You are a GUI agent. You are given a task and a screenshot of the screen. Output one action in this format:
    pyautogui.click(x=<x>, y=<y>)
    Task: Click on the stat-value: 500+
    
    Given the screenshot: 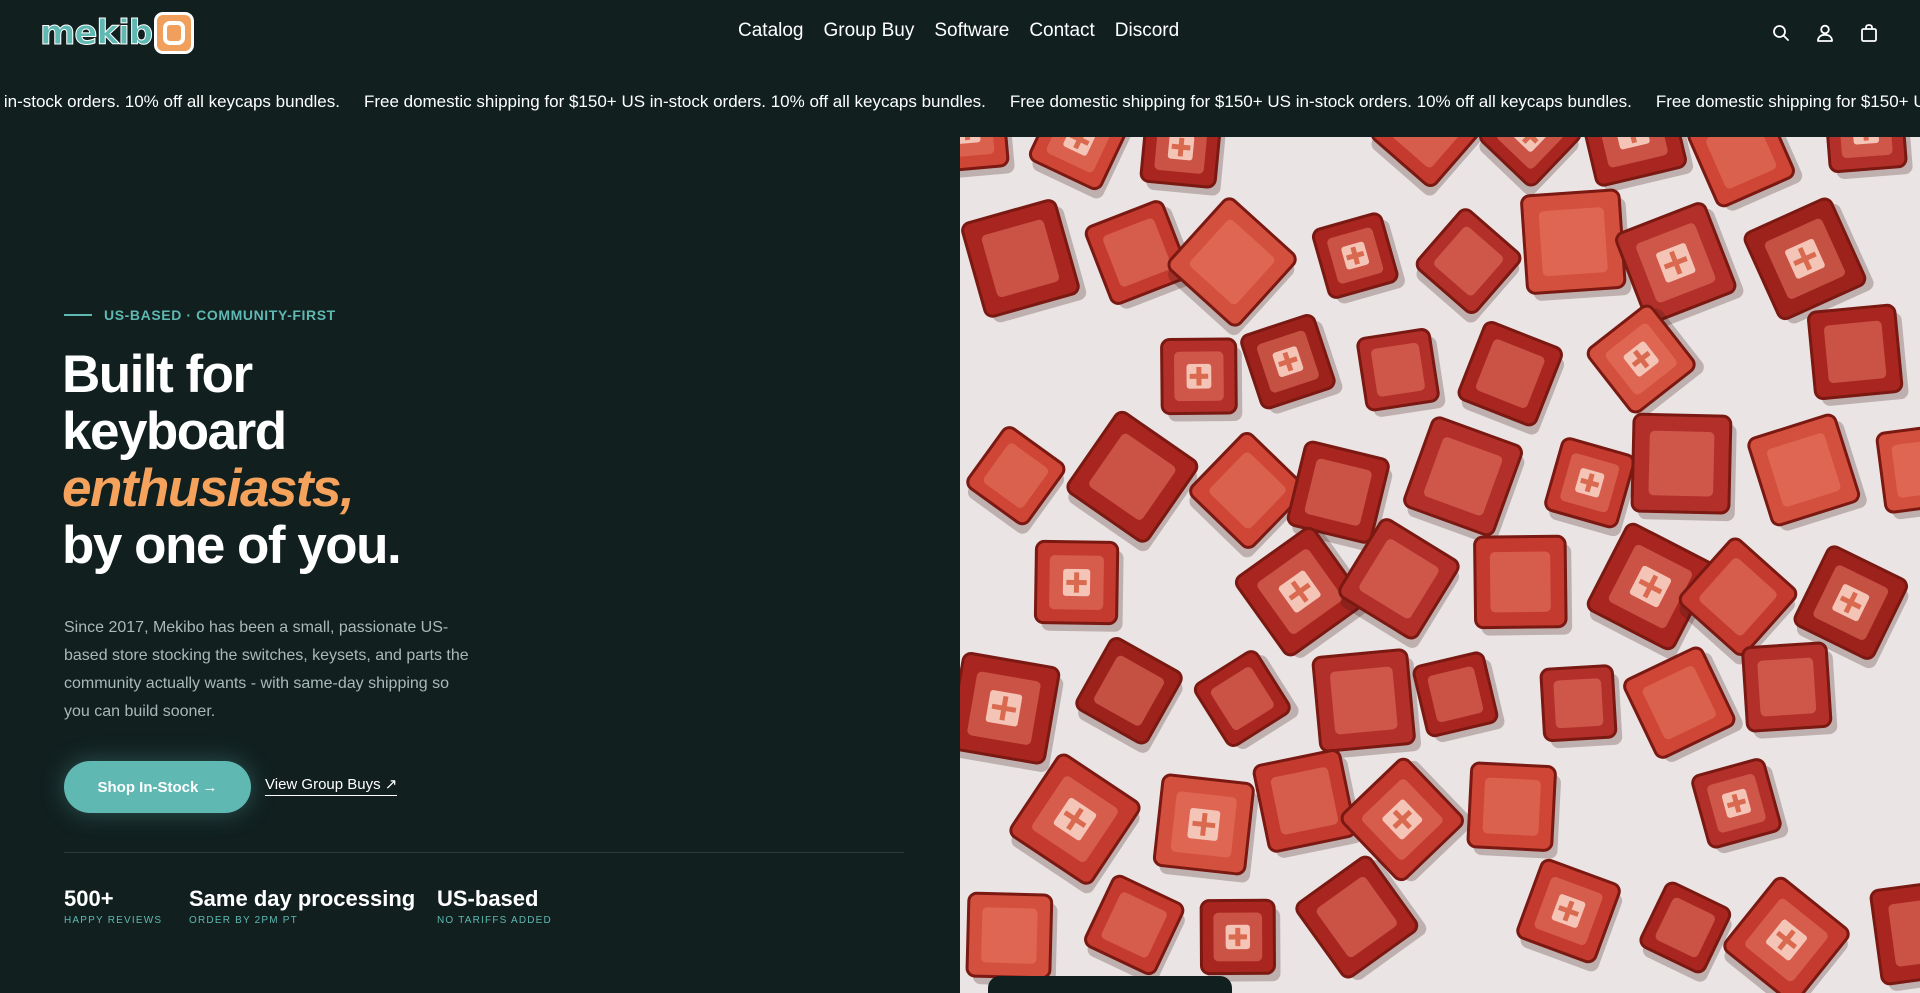 What is the action you would take?
    pyautogui.click(x=89, y=898)
    